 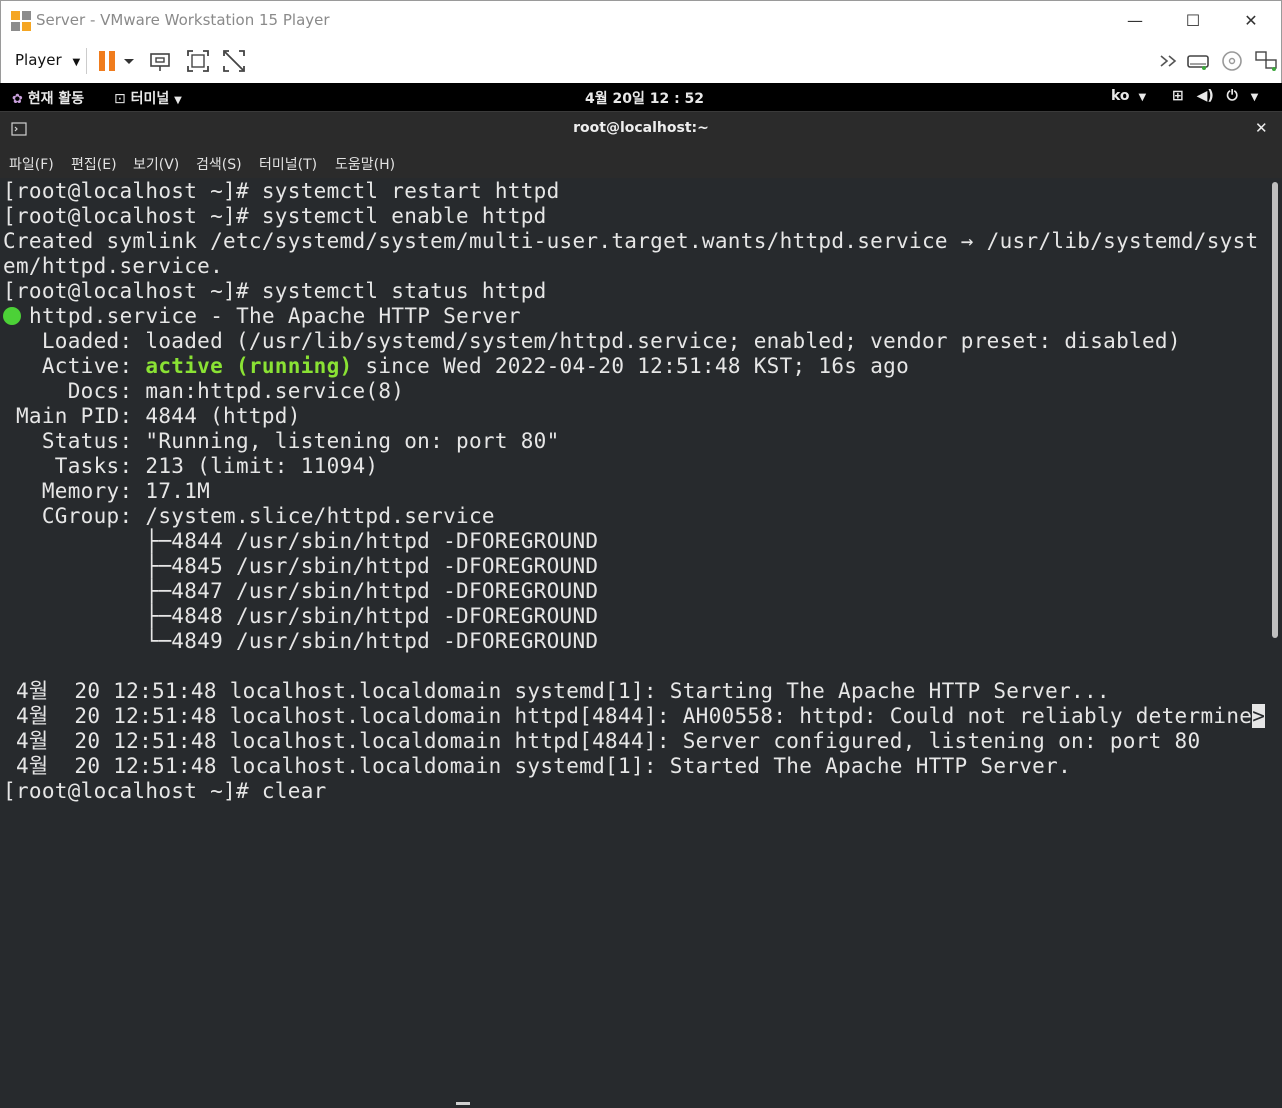 I want to click on close-terminal-button: ✕, so click(x=1261, y=128).